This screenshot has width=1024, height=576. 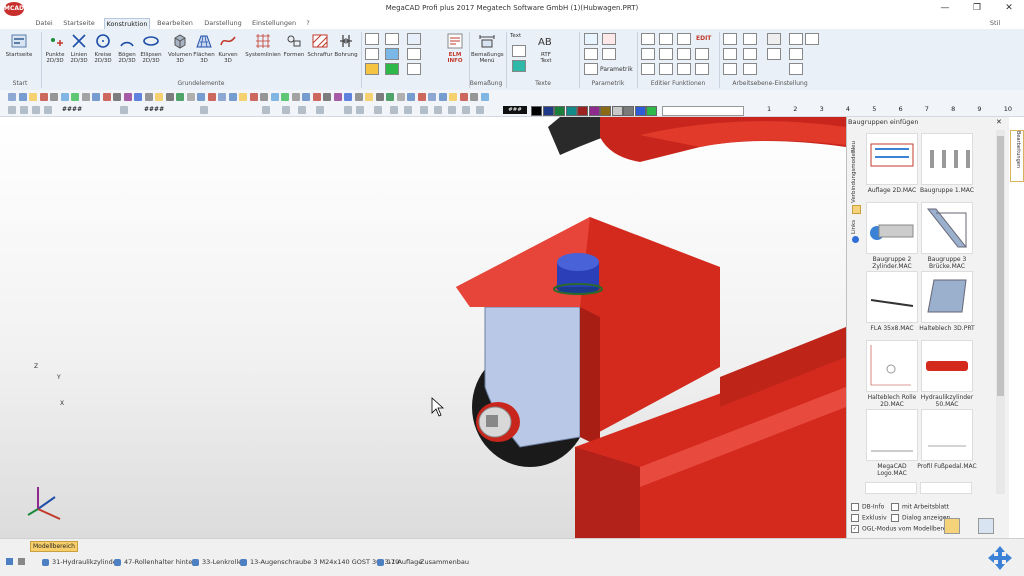 What do you see at coordinates (274, 23) in the screenshot?
I see `tab-einstellungen: Einstellungen` at bounding box center [274, 23].